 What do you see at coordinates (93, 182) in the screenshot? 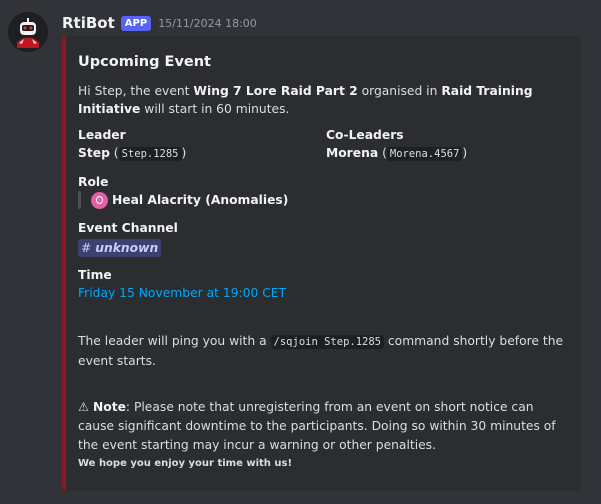
I see `role-label: Role` at bounding box center [93, 182].